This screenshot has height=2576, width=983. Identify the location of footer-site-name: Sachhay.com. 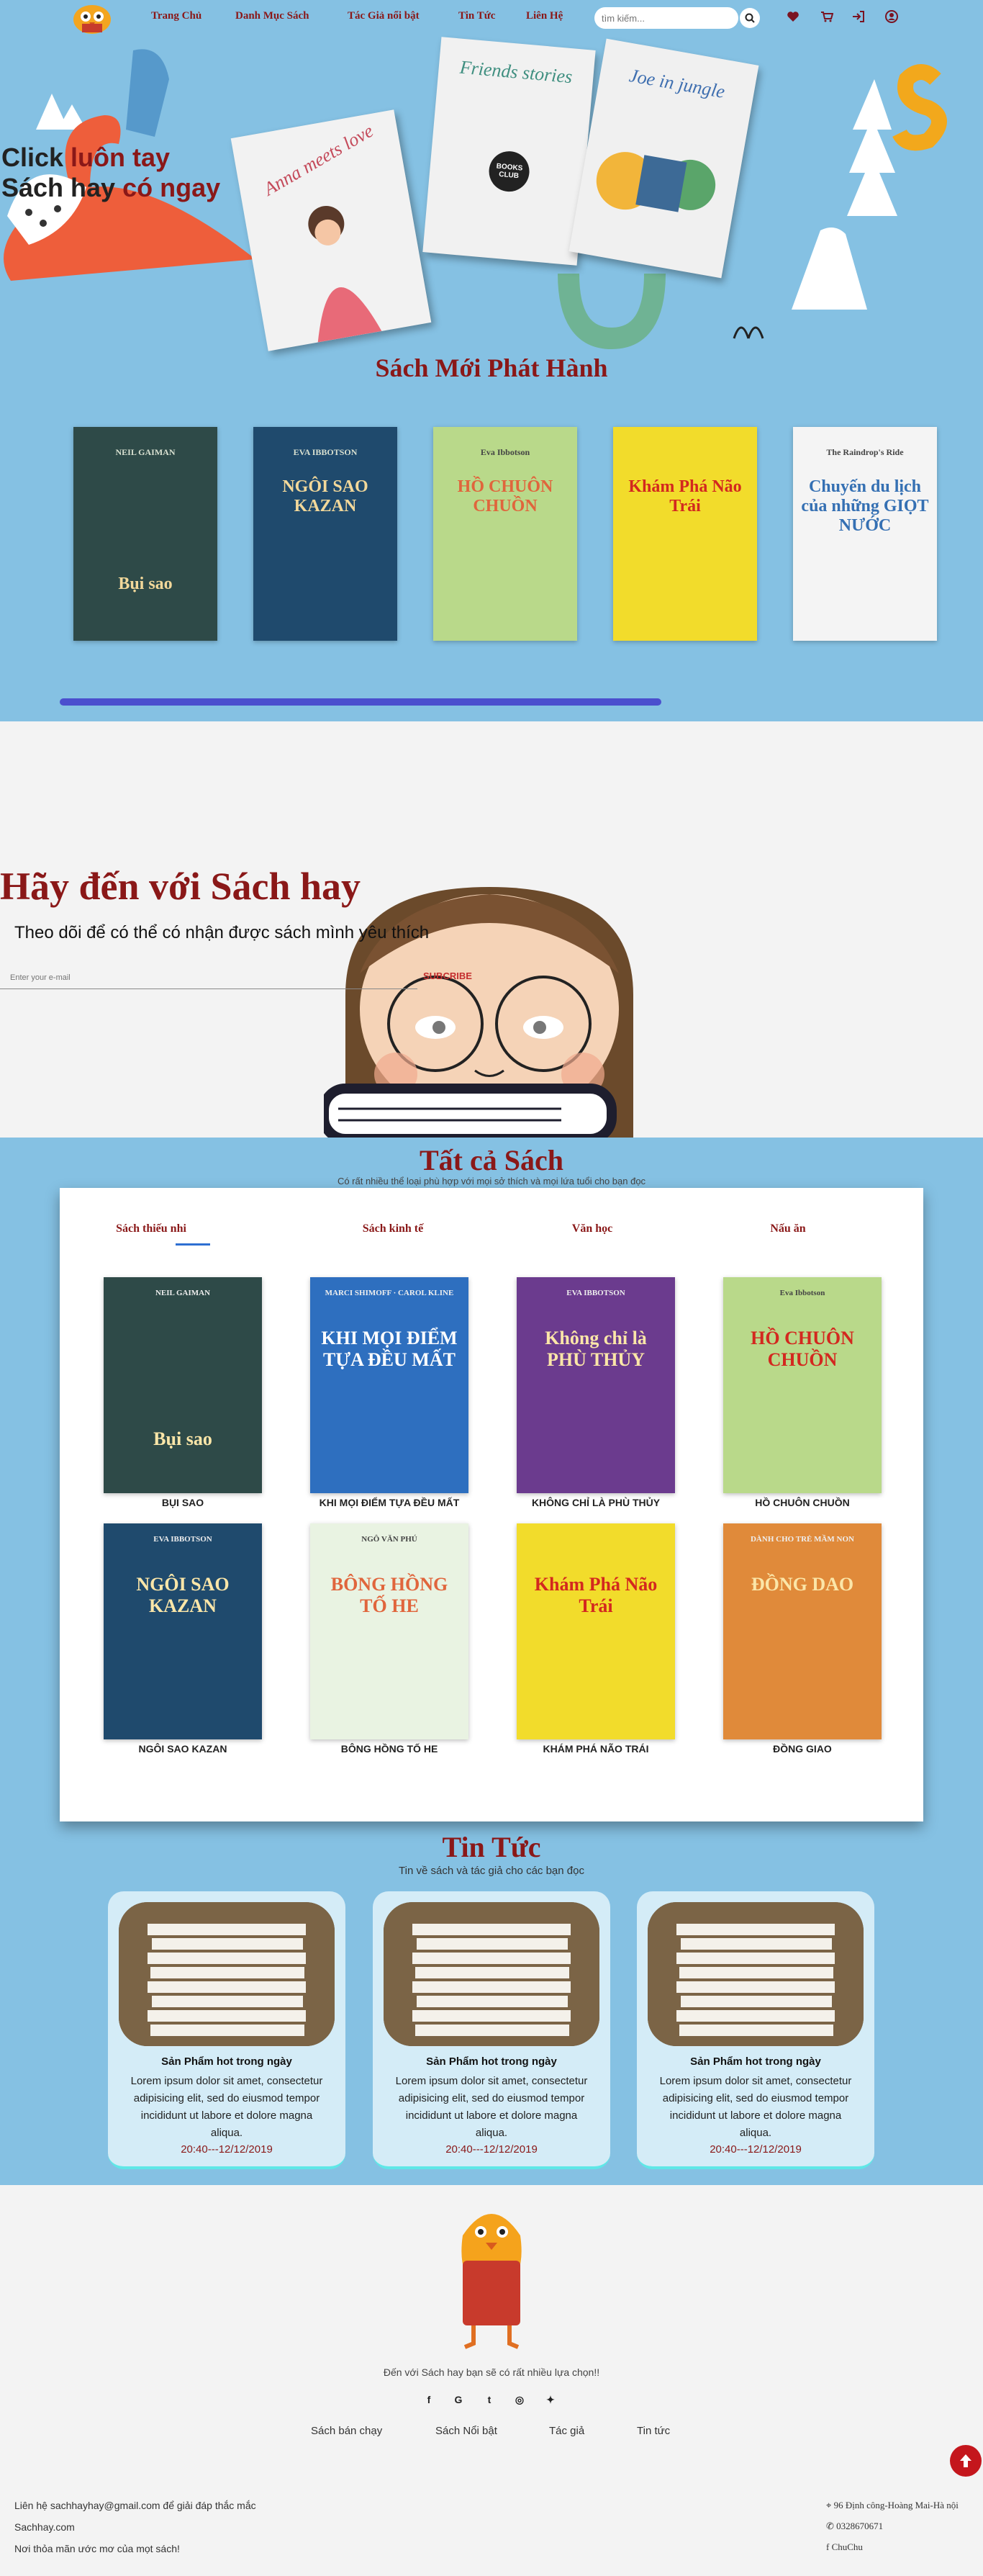
(44, 2527).